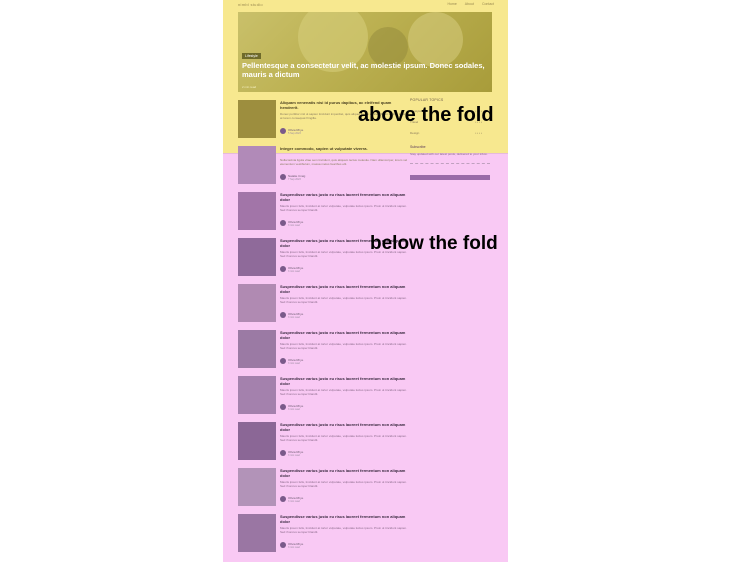  Describe the element at coordinates (450, 133) in the screenshot. I see `topic-row: Design • • • •` at that location.